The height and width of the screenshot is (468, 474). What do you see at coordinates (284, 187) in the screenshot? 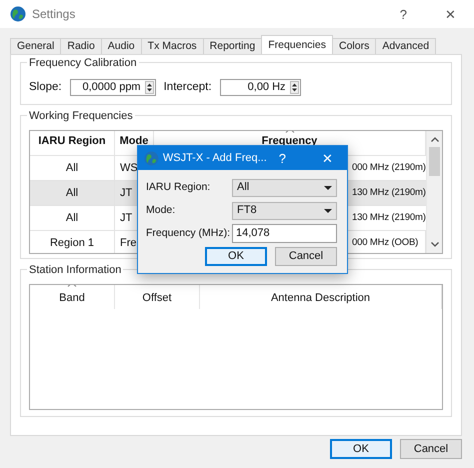
I see `dropdown: All` at bounding box center [284, 187].